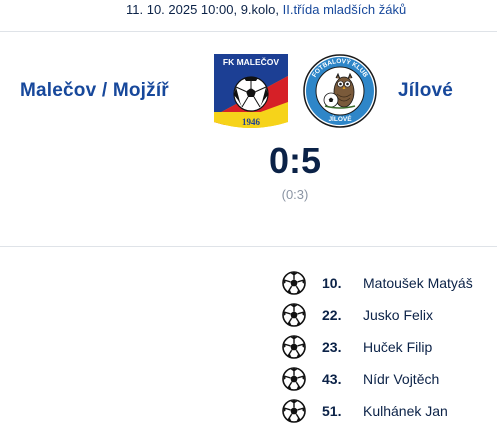 The height and width of the screenshot is (436, 497). What do you see at coordinates (332, 411) in the screenshot?
I see `goal-minute: 51.` at bounding box center [332, 411].